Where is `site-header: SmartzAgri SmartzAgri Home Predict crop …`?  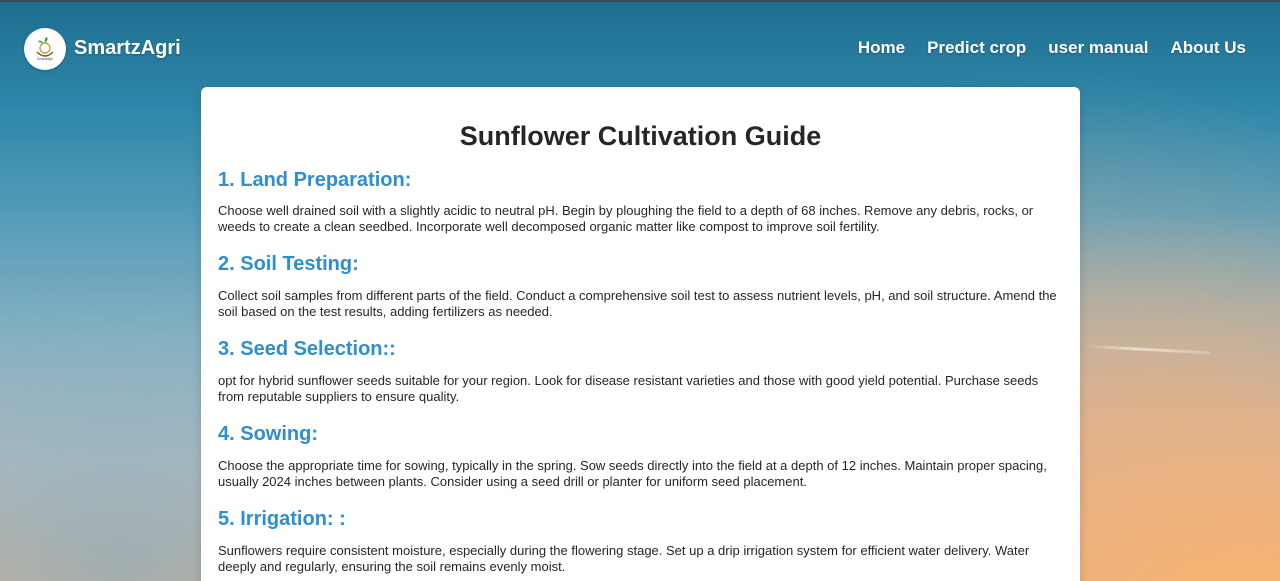
site-header: SmartzAgri SmartzAgri Home Predict crop … is located at coordinates (640, 43).